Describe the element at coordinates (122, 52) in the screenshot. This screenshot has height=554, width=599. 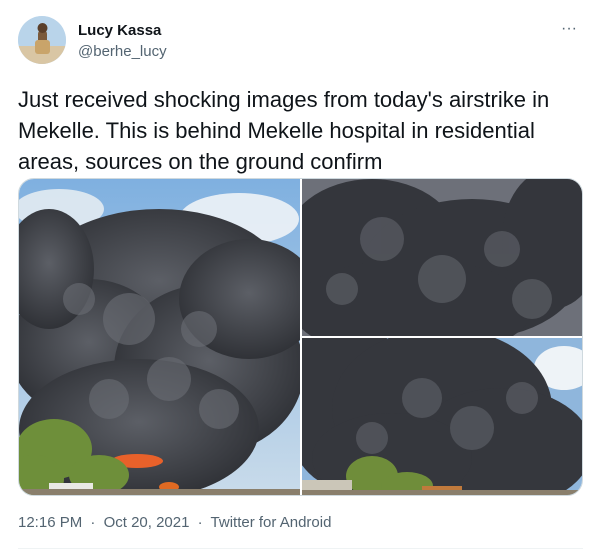
I see `author-handle: @berhe_lucy` at that location.